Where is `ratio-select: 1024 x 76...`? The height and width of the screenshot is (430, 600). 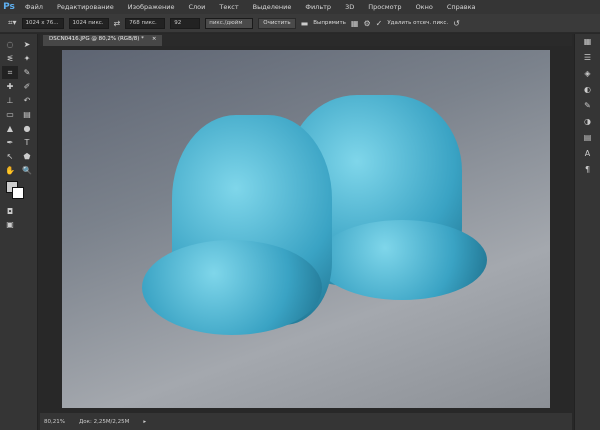
ratio-select: 1024 x 76... is located at coordinates (42, 23).